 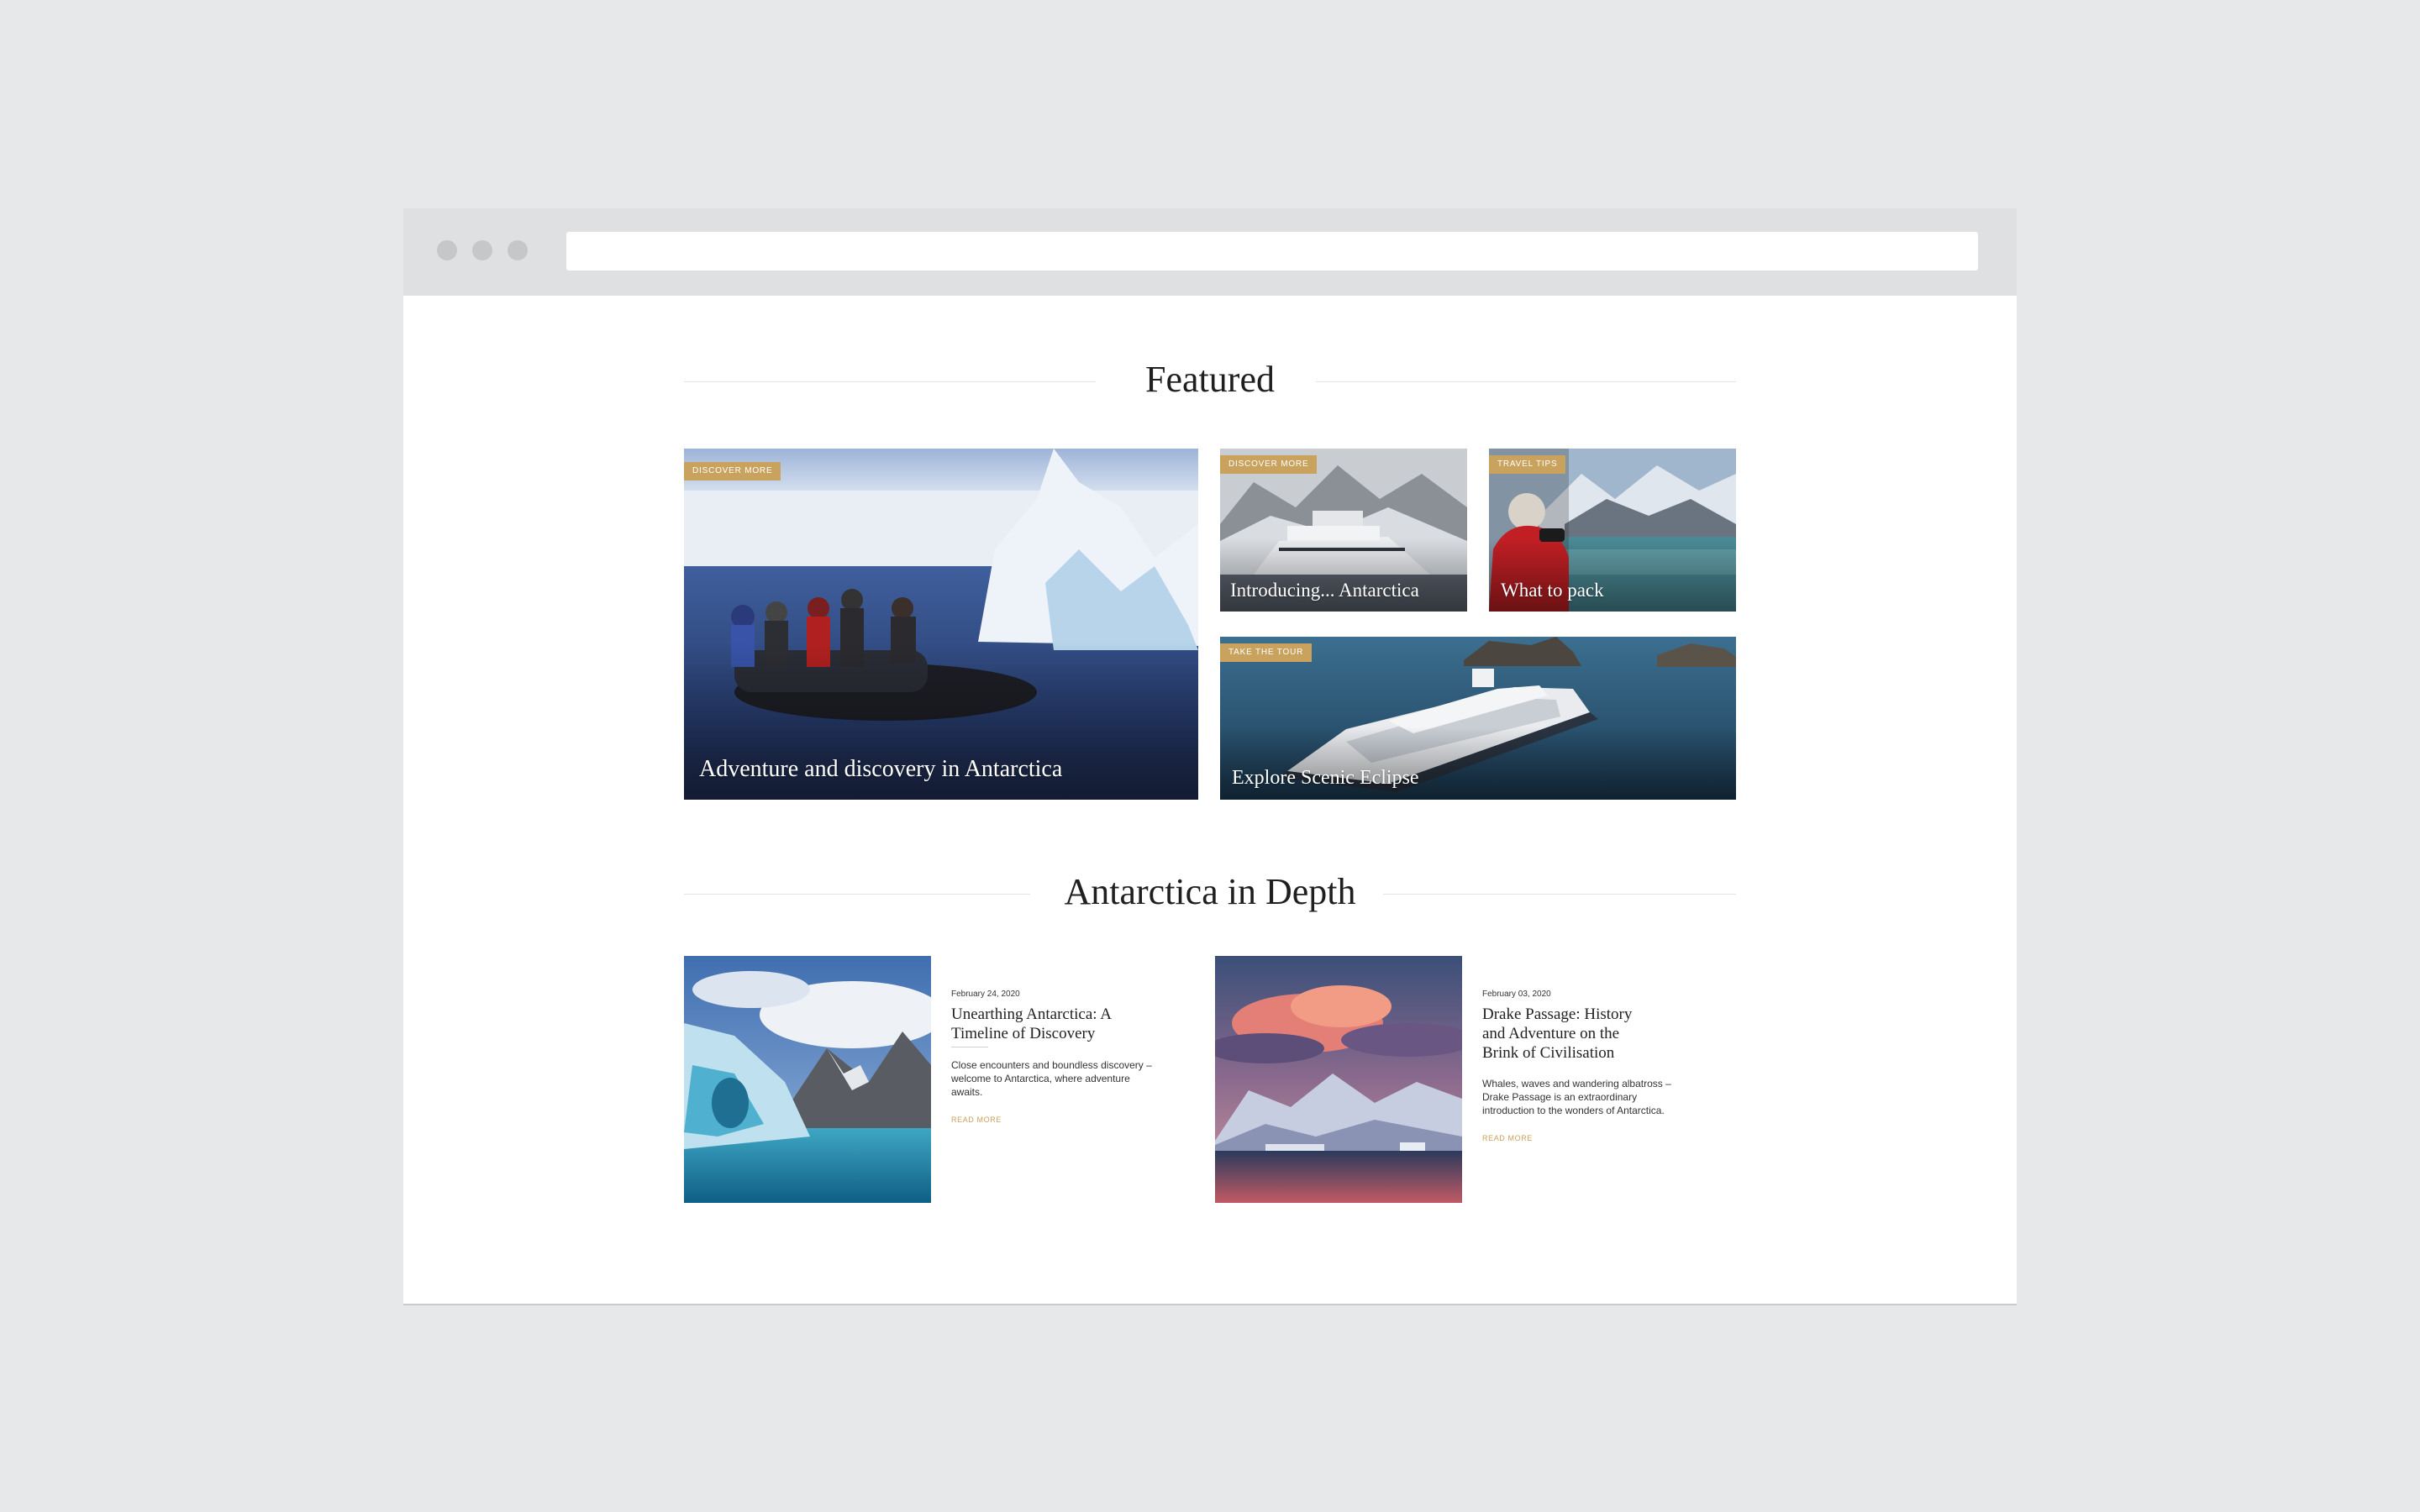 I want to click on window-minimize-dot, so click(x=482, y=250).